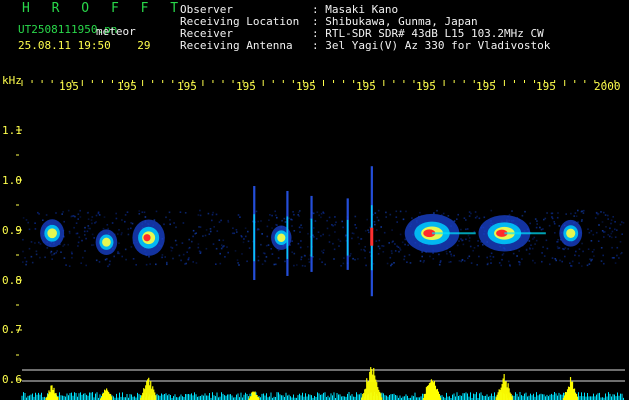 The height and width of the screenshot is (400, 629). What do you see at coordinates (571, 233) in the screenshot?
I see `echo-hot` at bounding box center [571, 233].